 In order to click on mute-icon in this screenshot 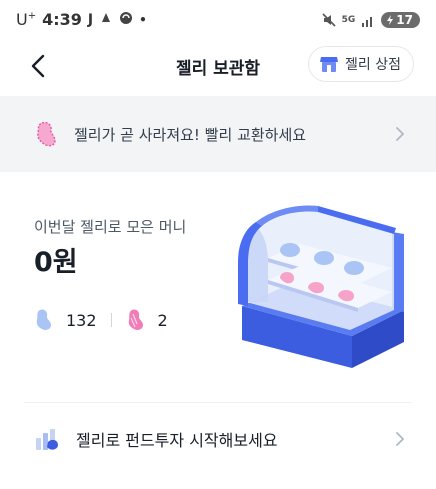, I will do `click(329, 20)`.